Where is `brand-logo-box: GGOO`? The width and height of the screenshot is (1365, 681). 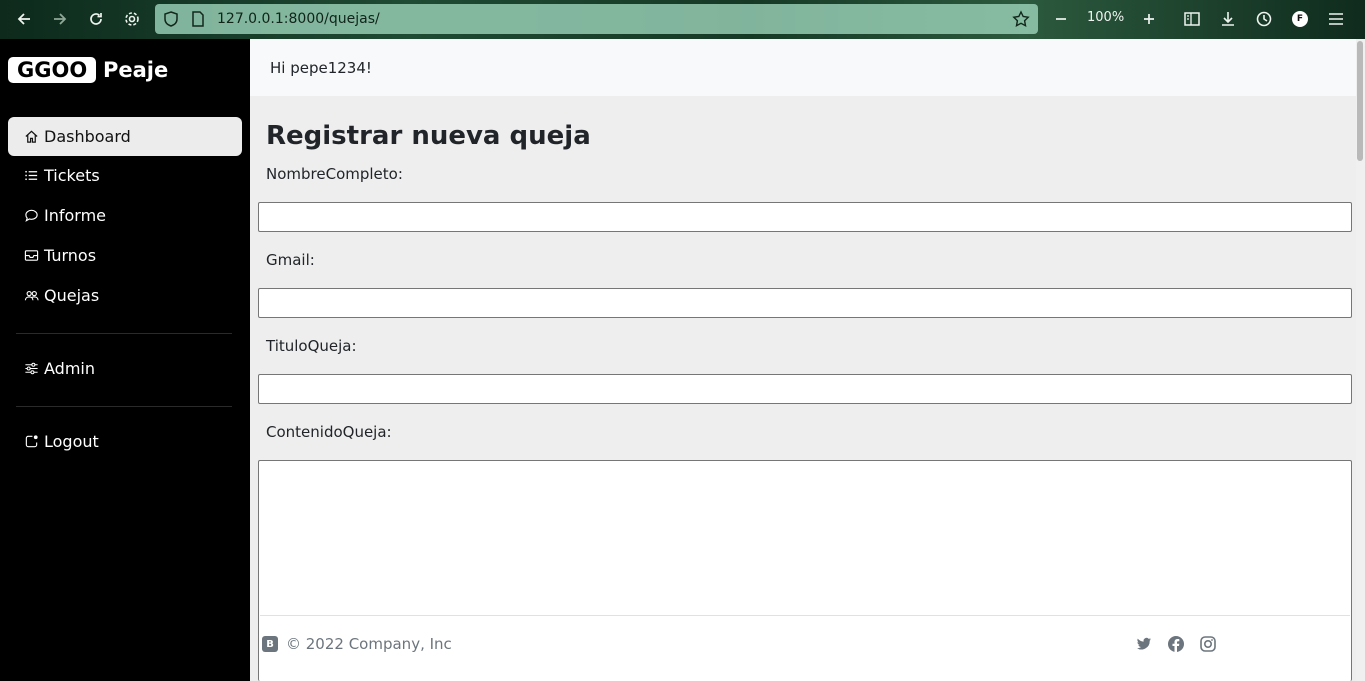 brand-logo-box: GGOO is located at coordinates (52, 70).